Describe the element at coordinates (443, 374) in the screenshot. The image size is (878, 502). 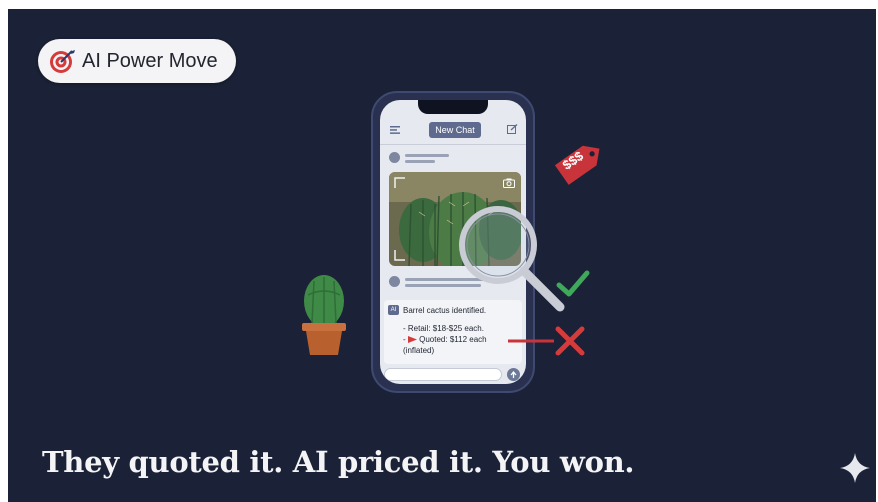
I see `chat-input` at that location.